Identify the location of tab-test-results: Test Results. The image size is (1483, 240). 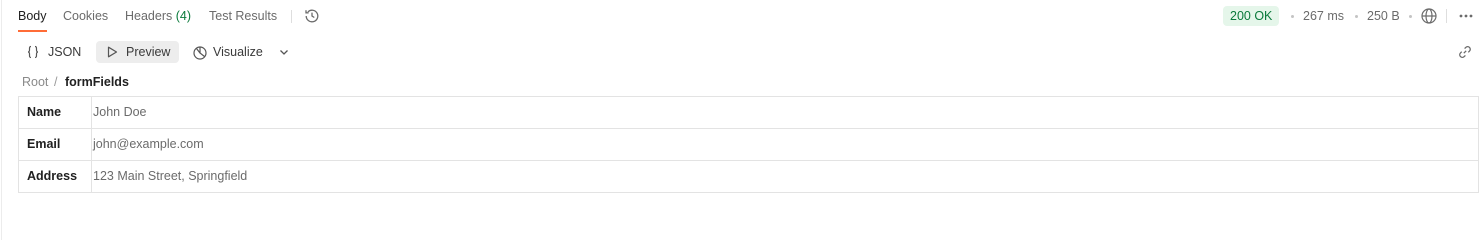
(243, 20).